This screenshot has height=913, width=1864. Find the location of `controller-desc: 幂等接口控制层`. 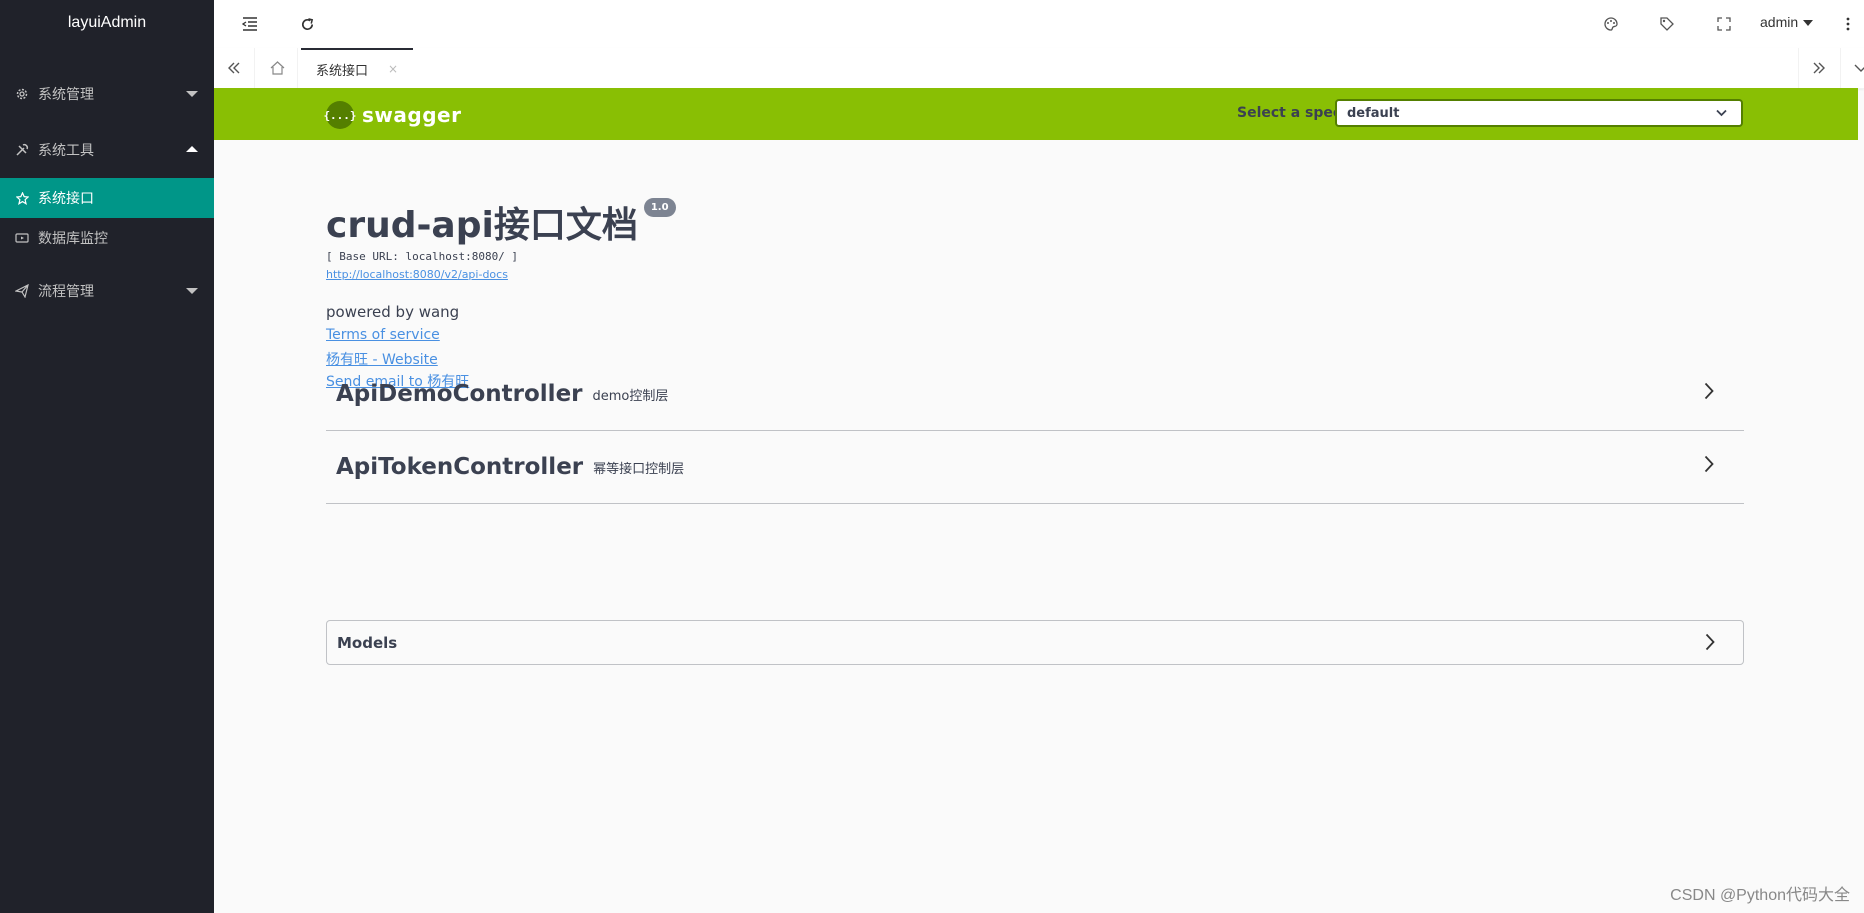

controller-desc: 幂等接口控制层 is located at coordinates (639, 469).